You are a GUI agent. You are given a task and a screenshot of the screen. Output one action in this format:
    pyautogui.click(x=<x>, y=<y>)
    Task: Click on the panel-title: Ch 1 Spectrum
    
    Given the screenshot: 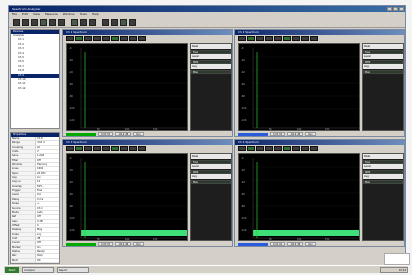 What is the action you would take?
    pyautogui.click(x=147, y=32)
    